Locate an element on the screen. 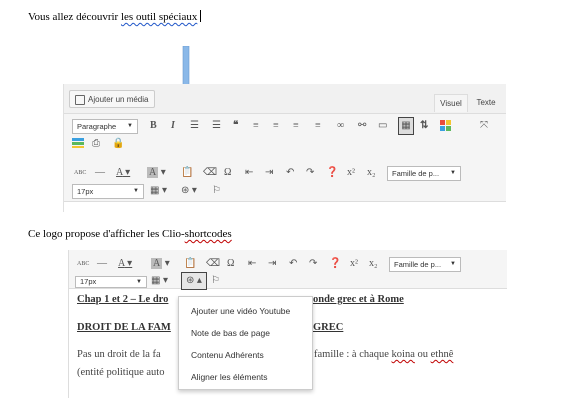 Image resolution: width=565 pixels, height=418 pixels. numbered-list-icon: ☰ is located at coordinates (216, 126).